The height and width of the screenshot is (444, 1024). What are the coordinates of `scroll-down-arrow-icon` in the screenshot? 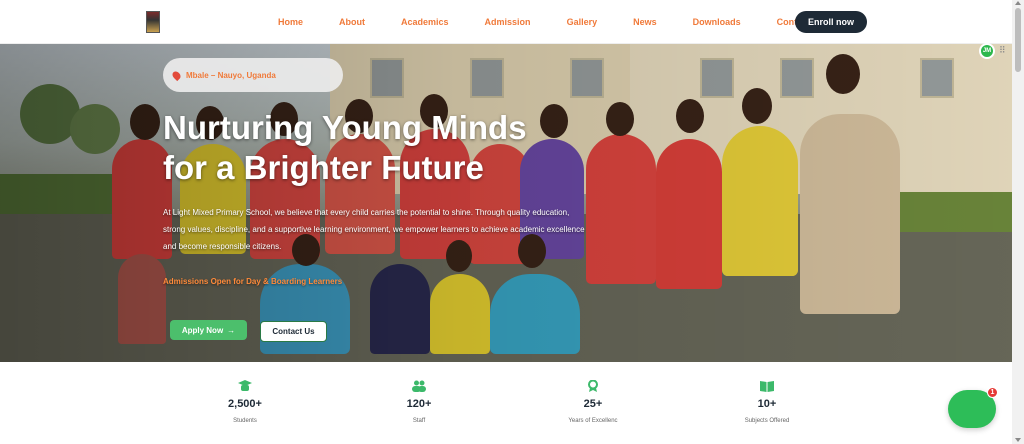 It's located at (1018, 440).